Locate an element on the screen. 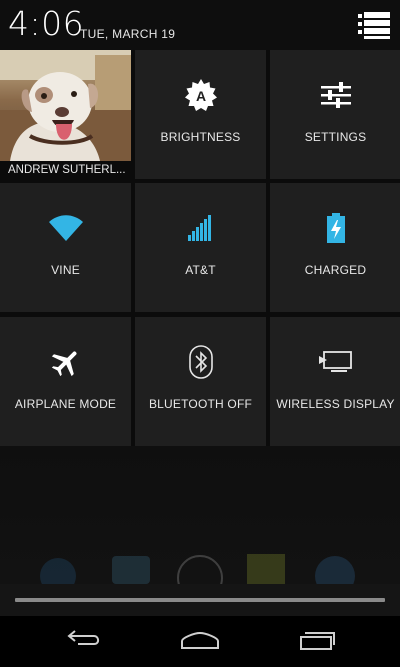  back-button is located at coordinates (83, 642).